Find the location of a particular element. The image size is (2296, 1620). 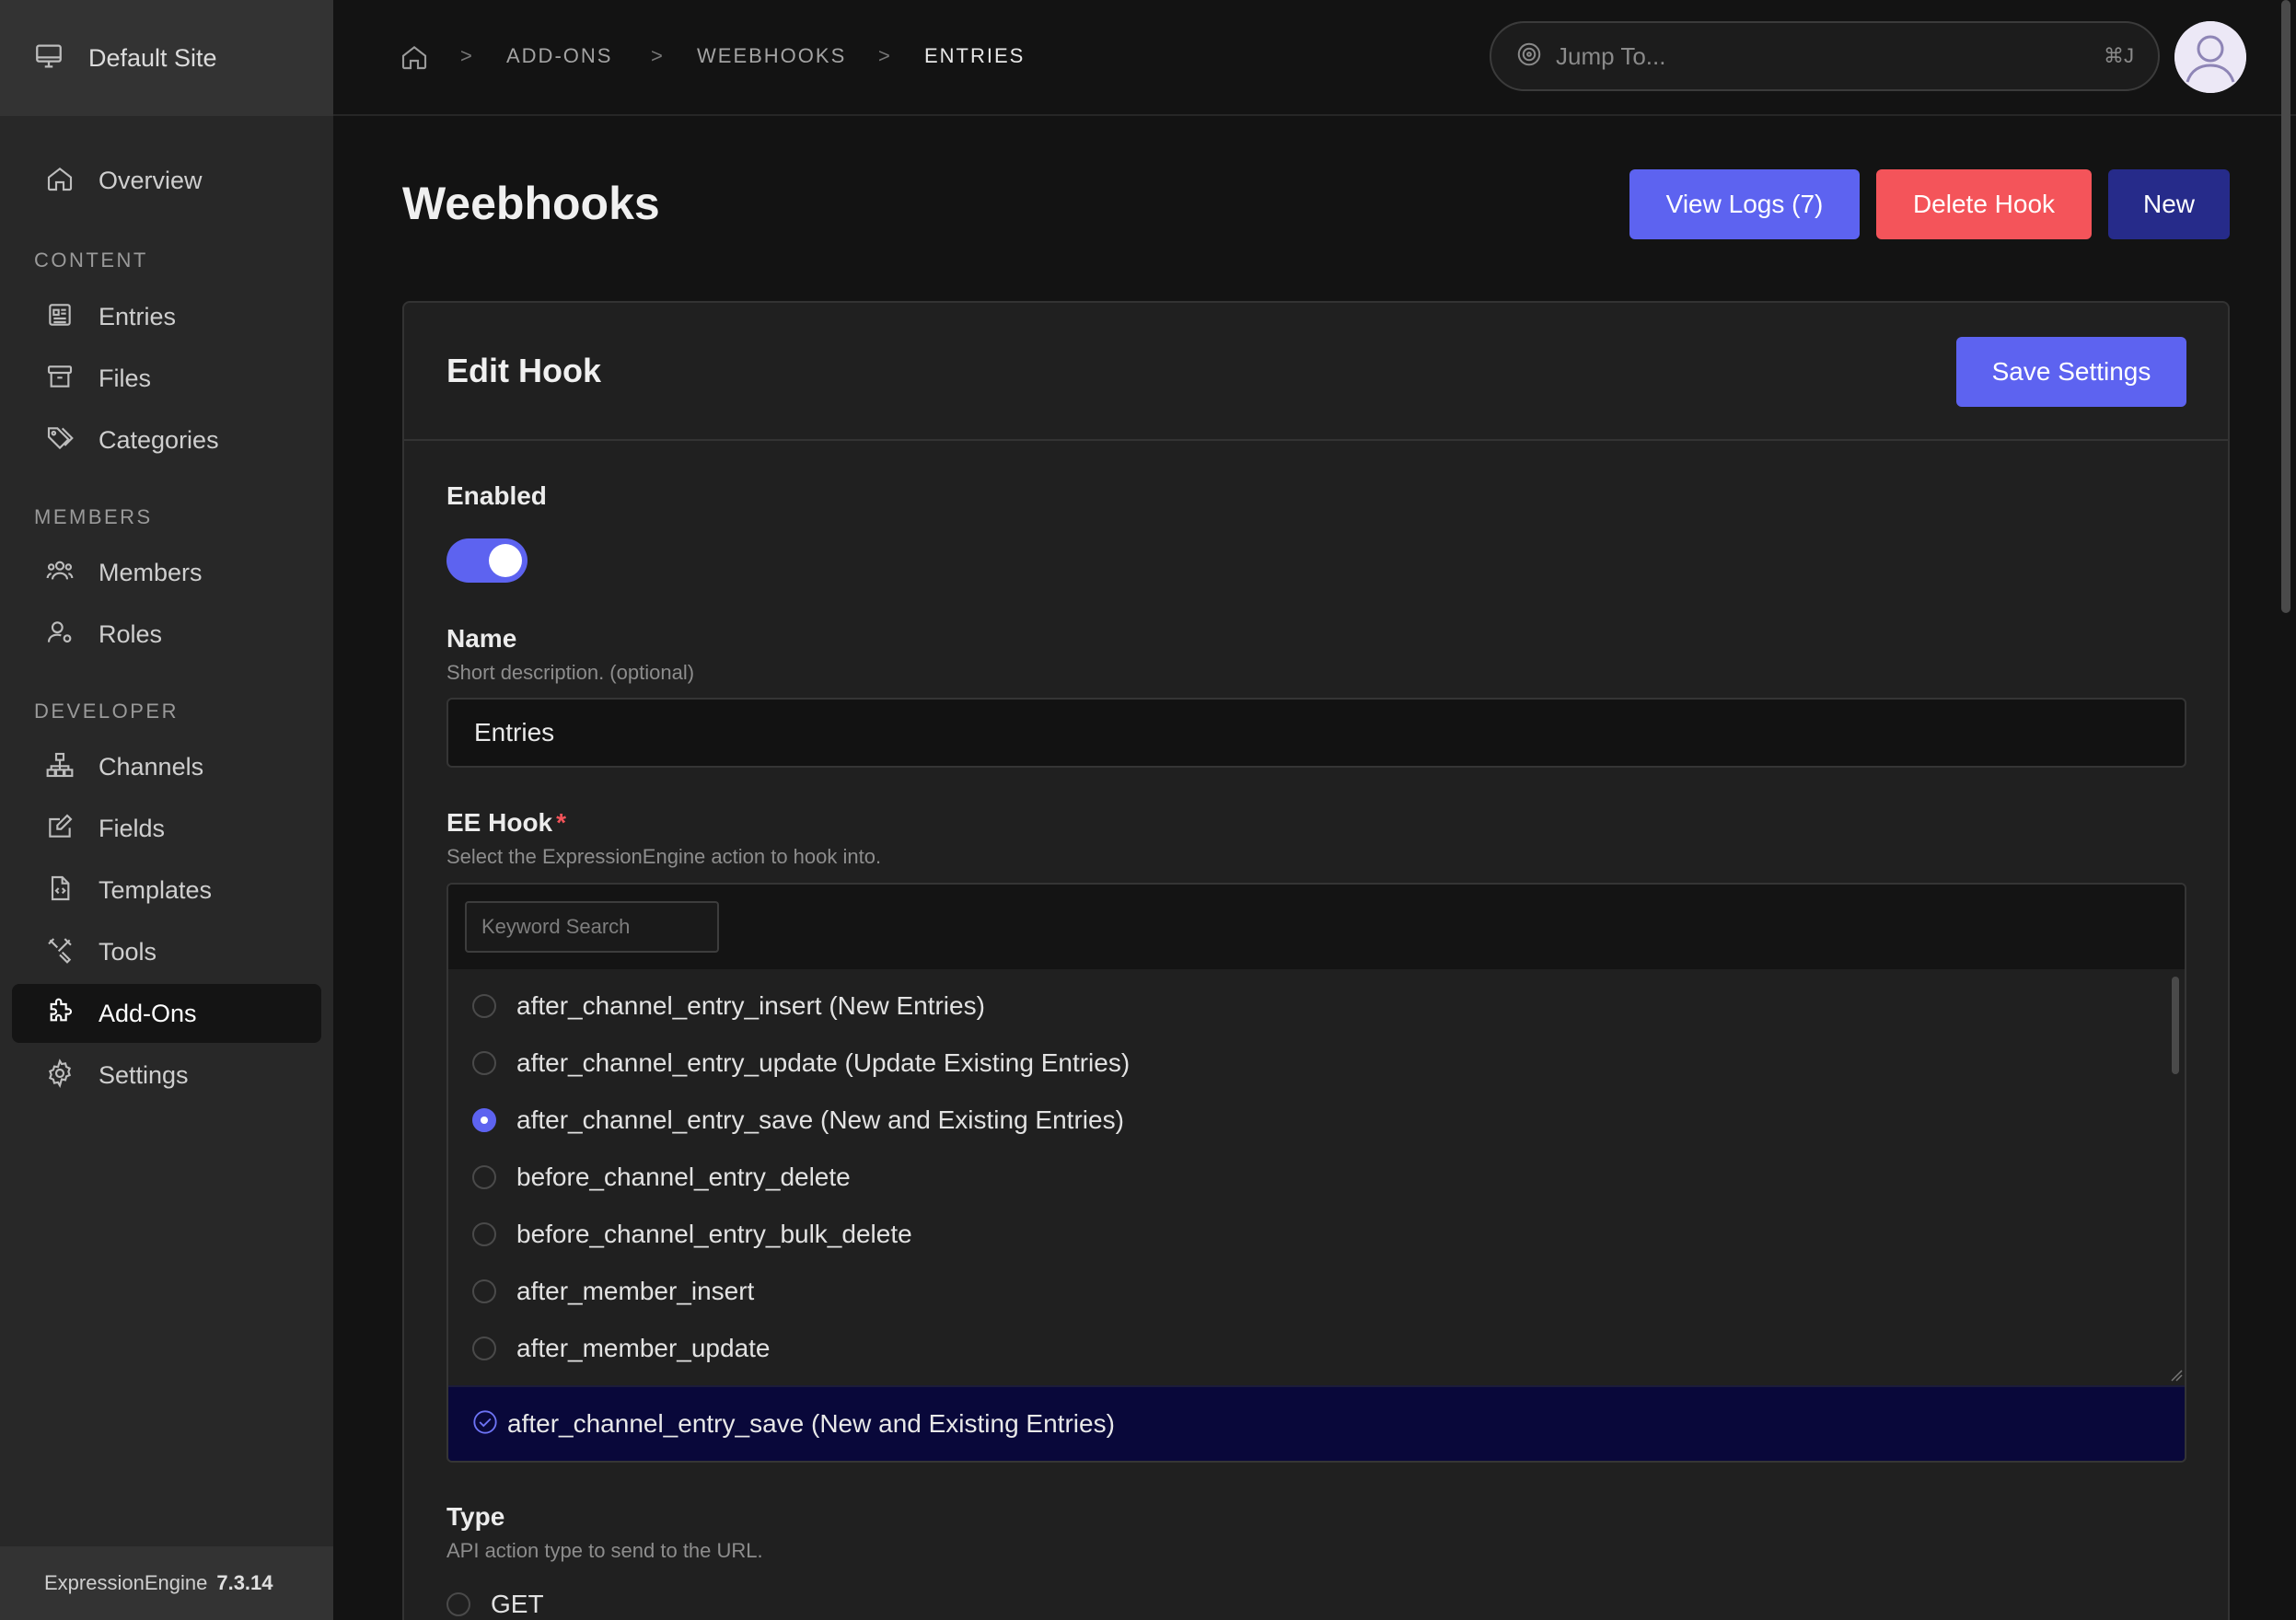

page-title: Weebhooks is located at coordinates (531, 203).